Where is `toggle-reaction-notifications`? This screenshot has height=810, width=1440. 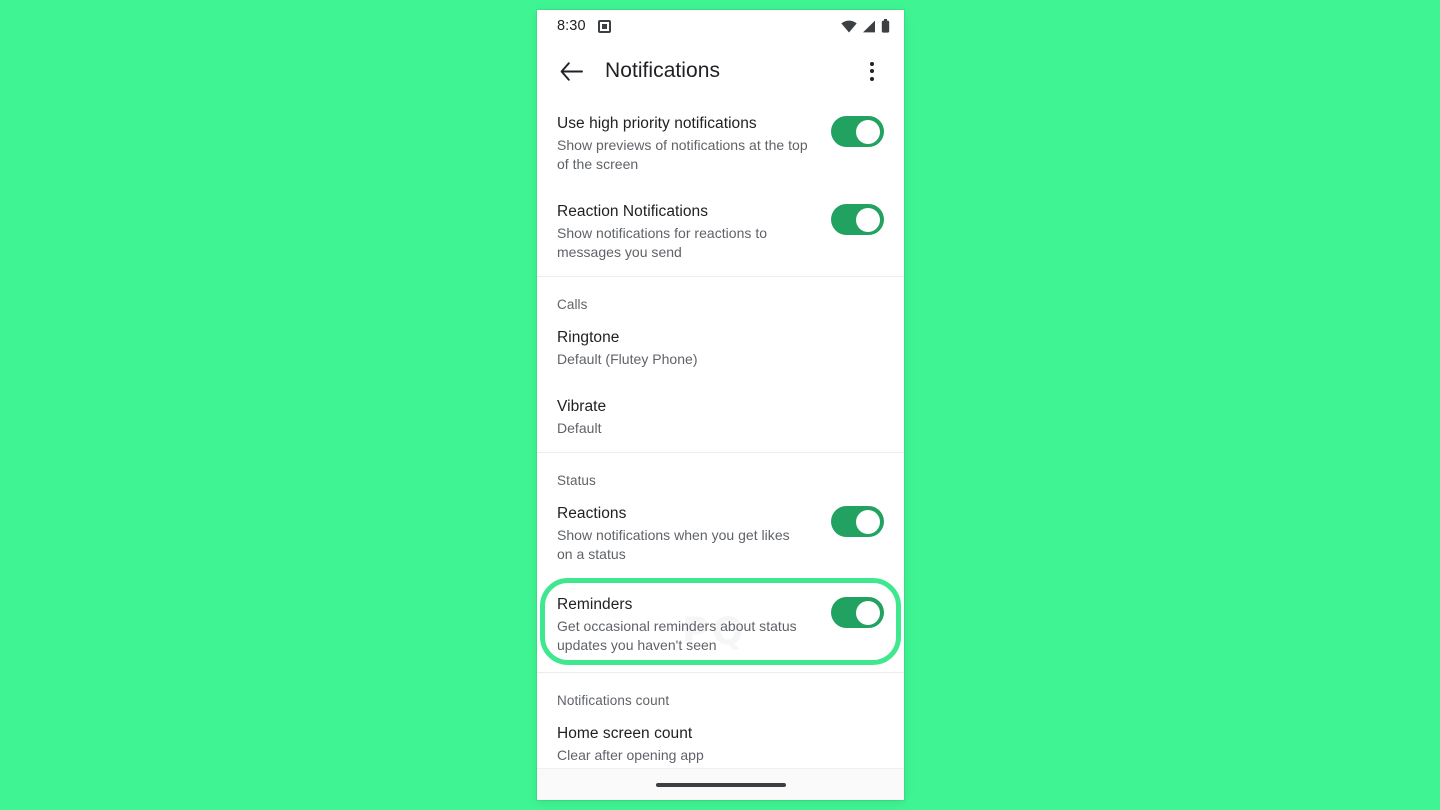
toggle-reaction-notifications is located at coordinates (857, 219).